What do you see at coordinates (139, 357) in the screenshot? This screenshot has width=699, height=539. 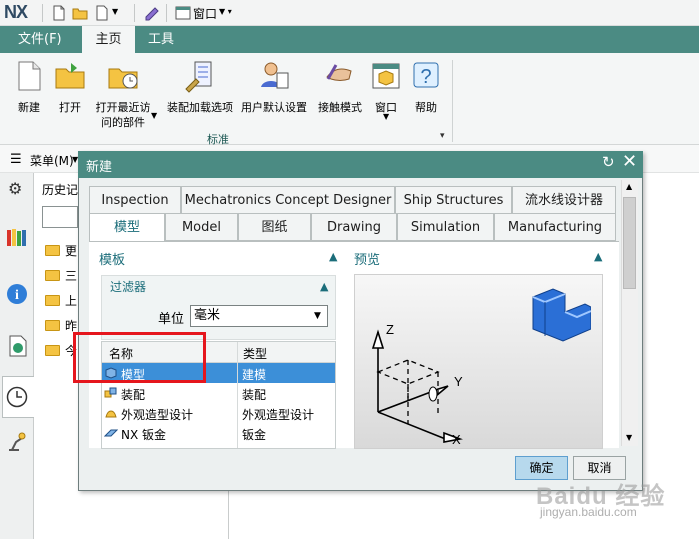 I see `highlight-box` at bounding box center [139, 357].